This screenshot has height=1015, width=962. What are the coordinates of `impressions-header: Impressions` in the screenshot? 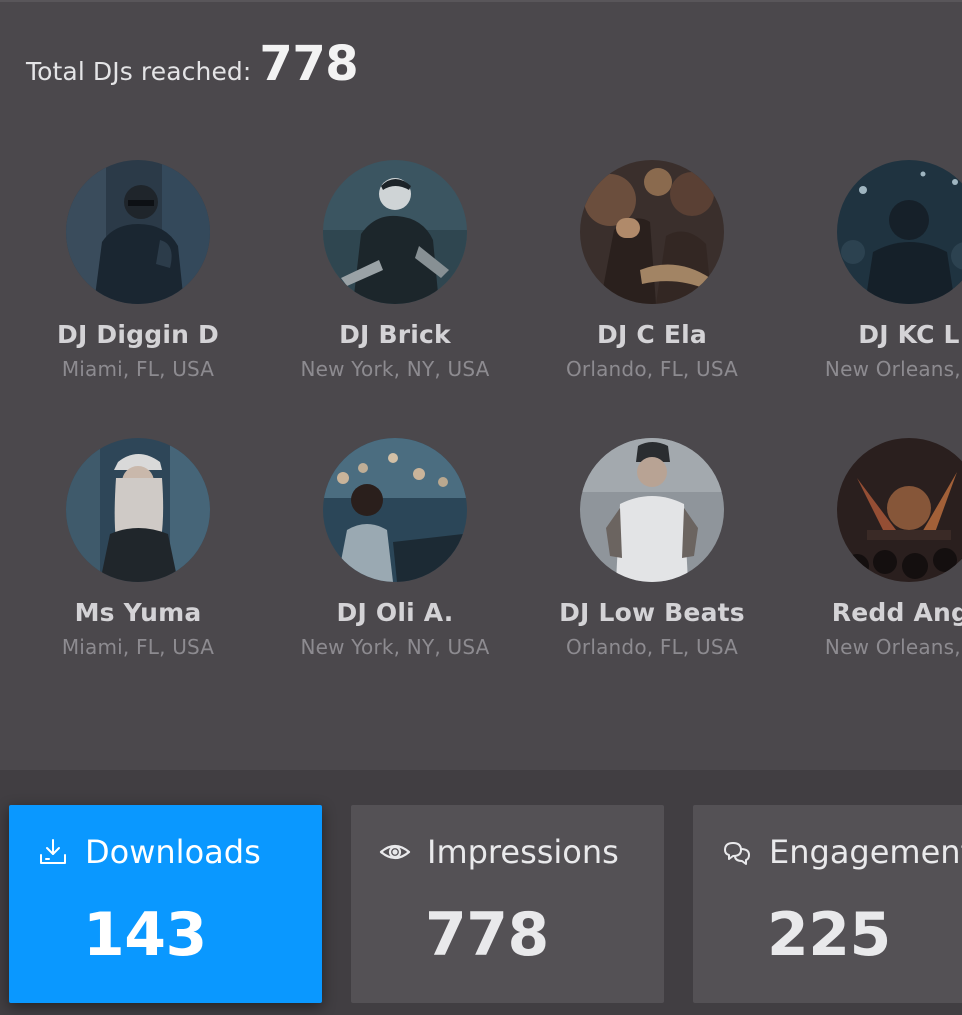 It's located at (499, 852).